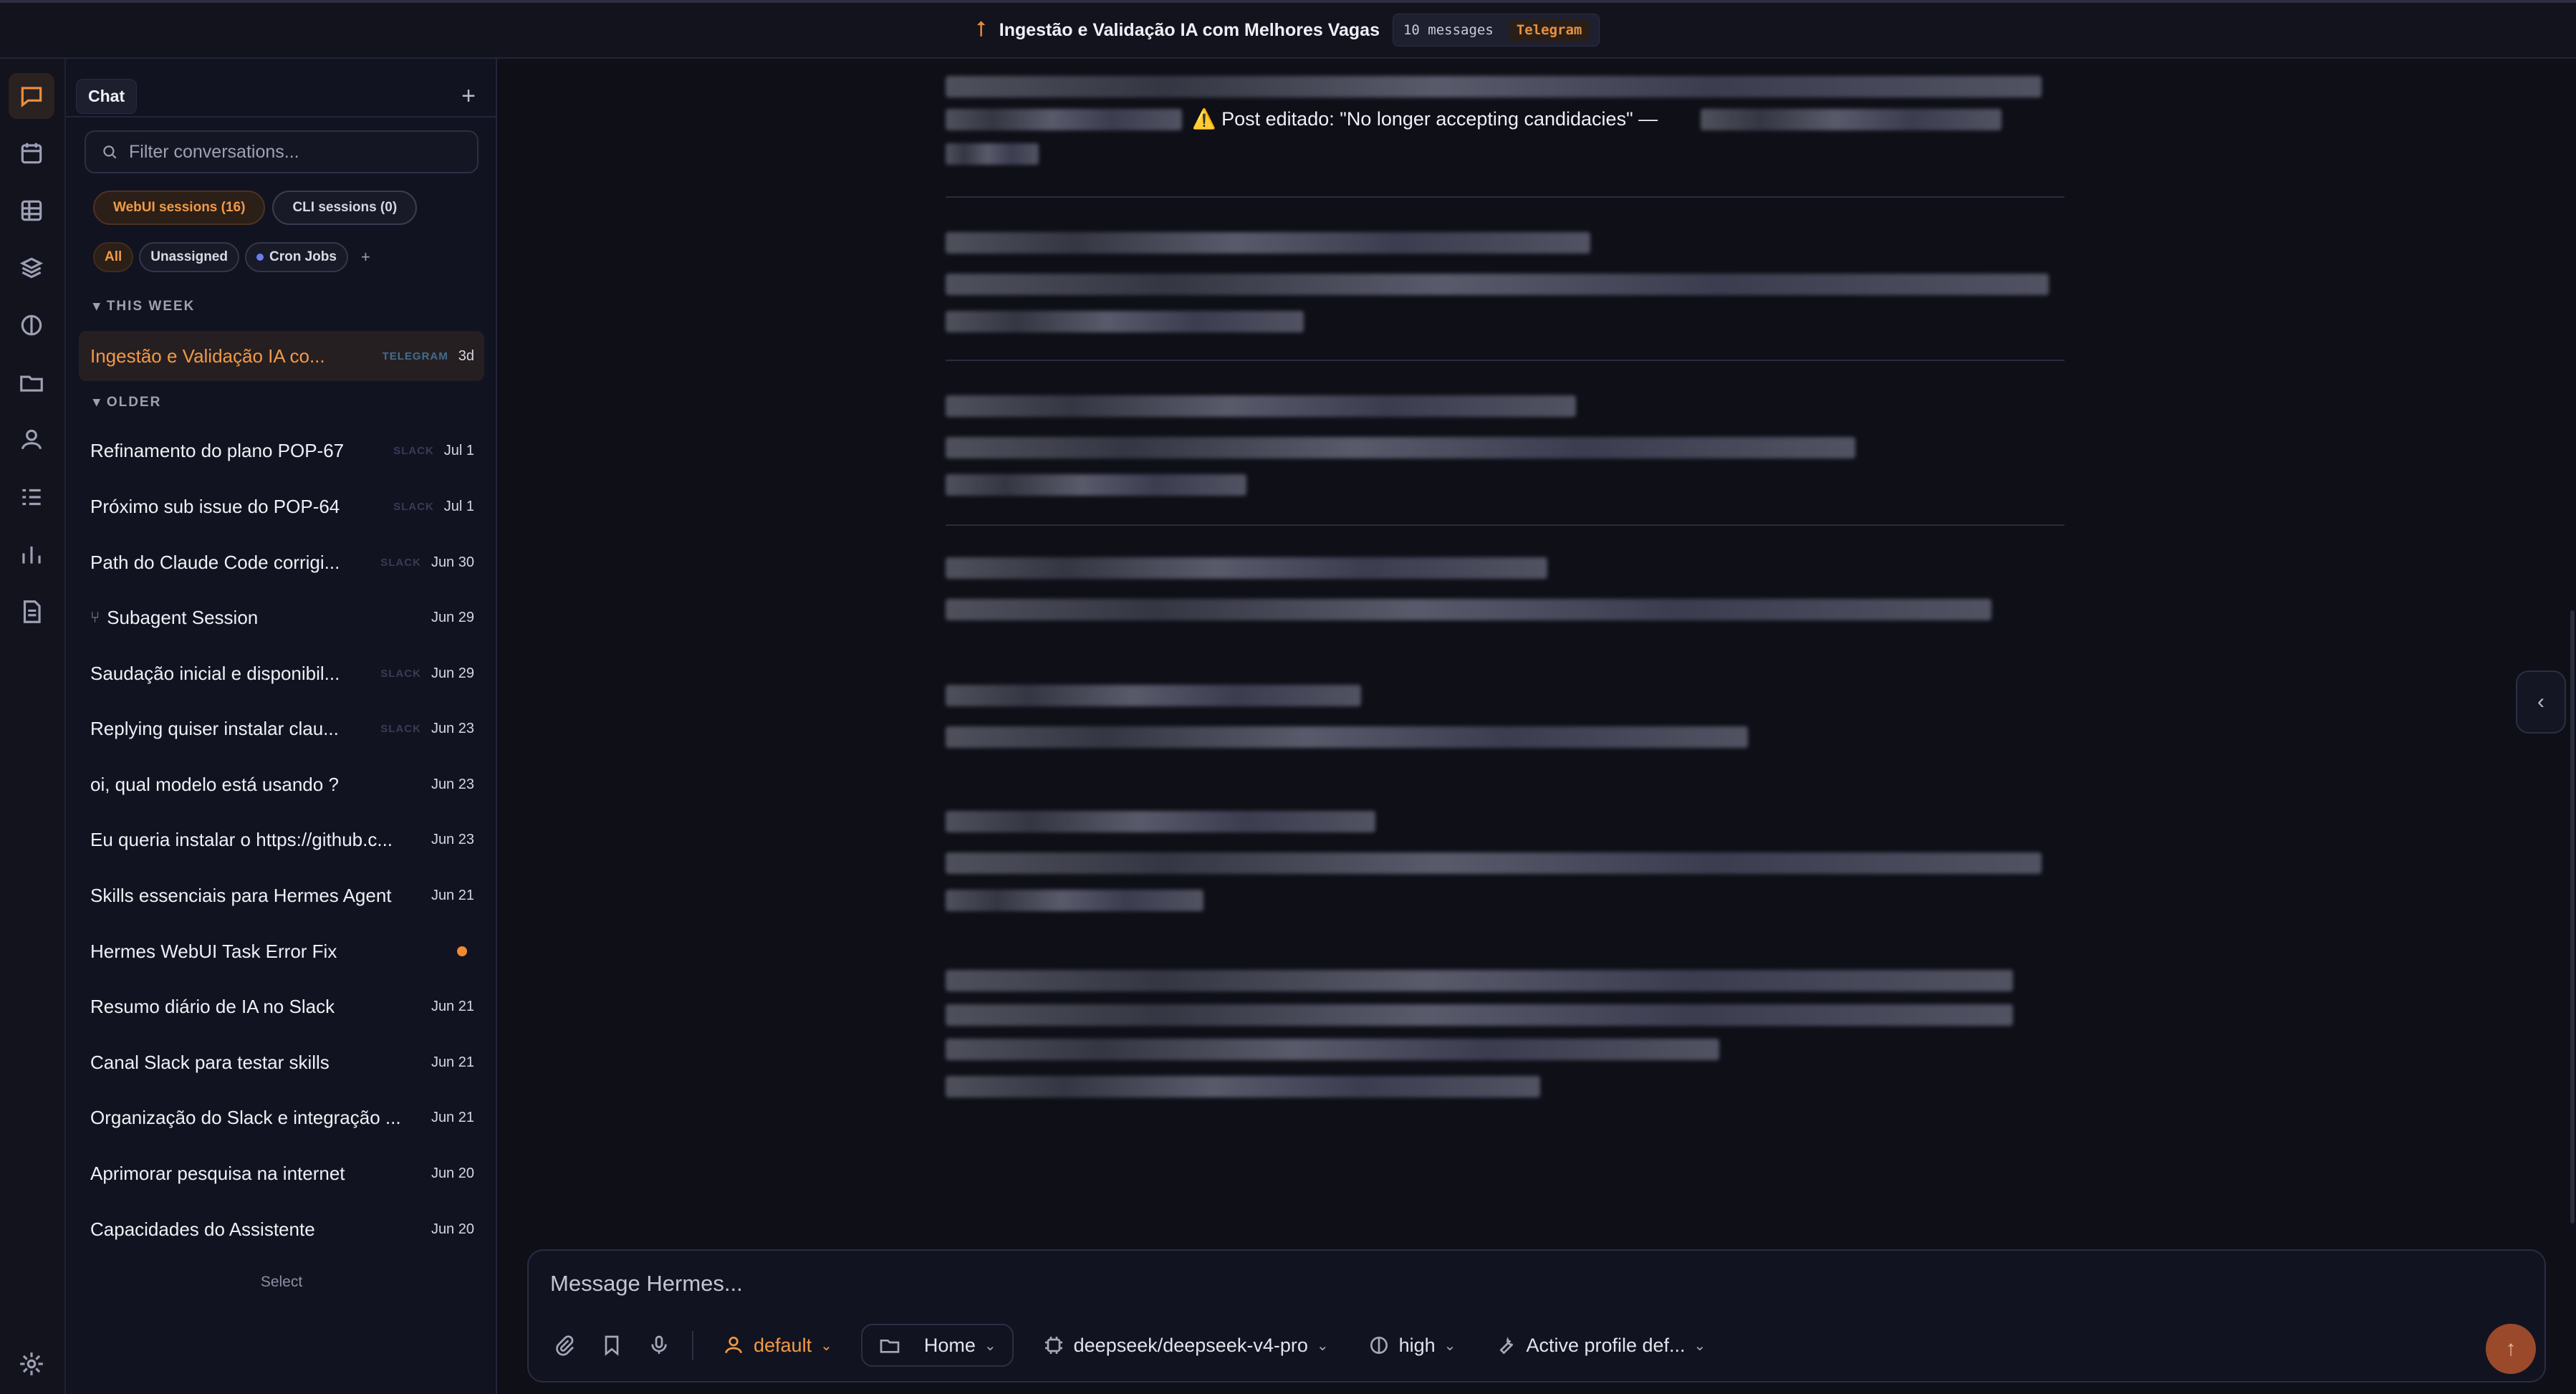 The width and height of the screenshot is (2576, 1394). I want to click on conversation-title: Capacidades do Assistente, so click(202, 1229).